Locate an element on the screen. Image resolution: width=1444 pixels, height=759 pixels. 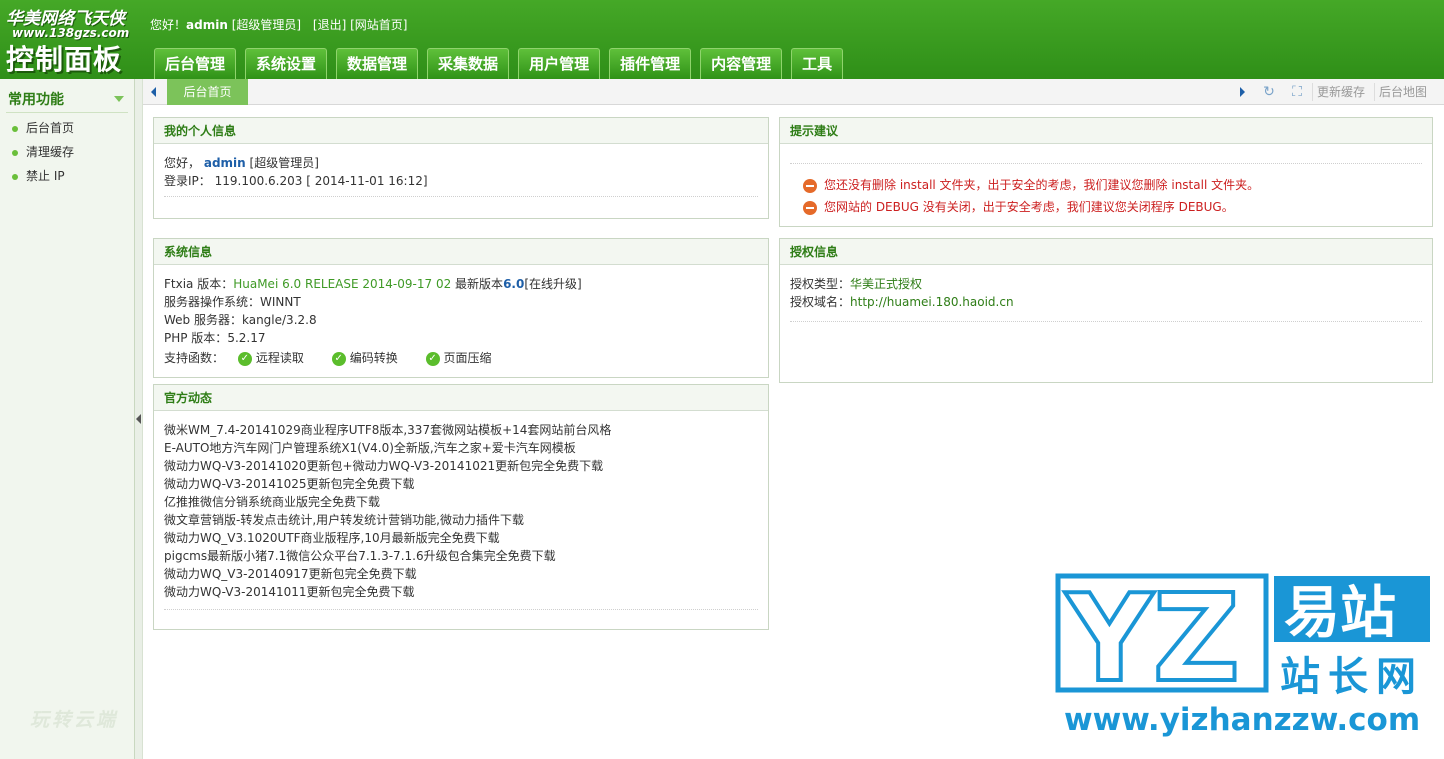
tab-admin-home: 后台首页 is located at coordinates (207, 92).